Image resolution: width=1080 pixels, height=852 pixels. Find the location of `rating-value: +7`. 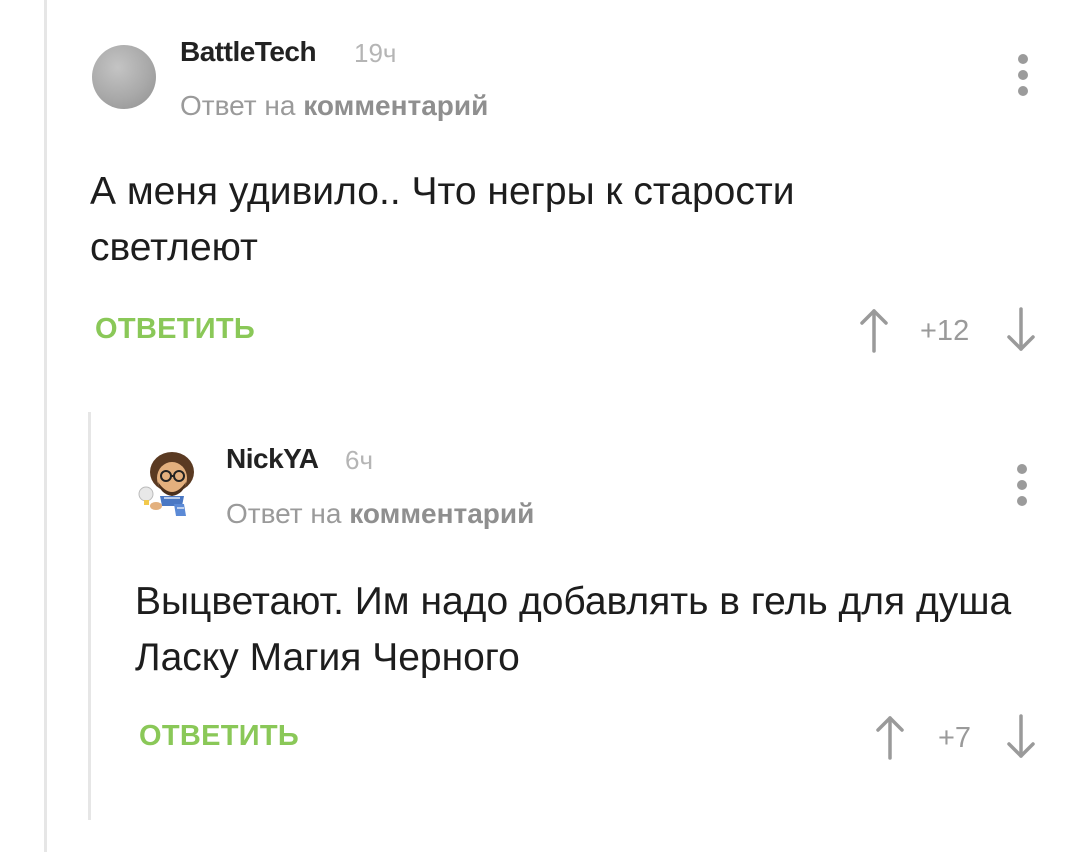

rating-value: +7 is located at coordinates (955, 738).